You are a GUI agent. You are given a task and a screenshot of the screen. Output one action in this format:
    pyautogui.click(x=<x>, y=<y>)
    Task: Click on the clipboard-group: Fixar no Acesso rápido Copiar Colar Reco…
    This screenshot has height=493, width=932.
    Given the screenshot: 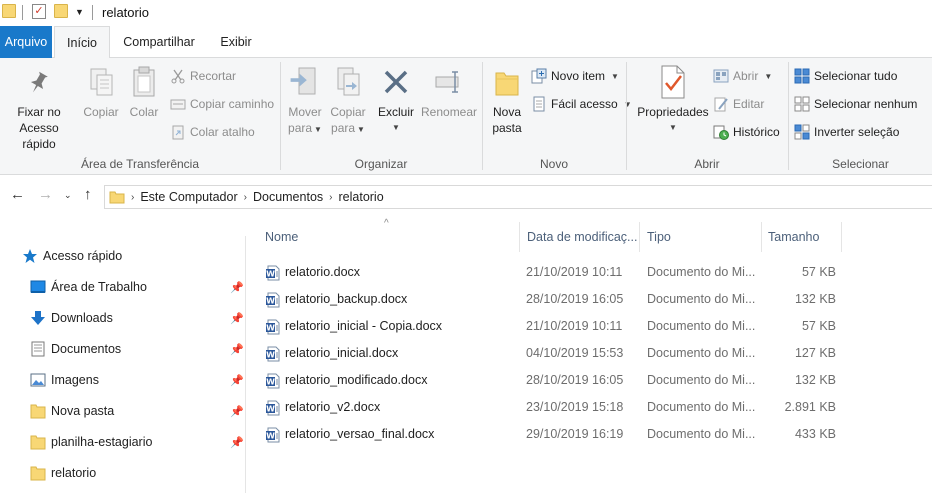 What is the action you would take?
    pyautogui.click(x=140, y=116)
    